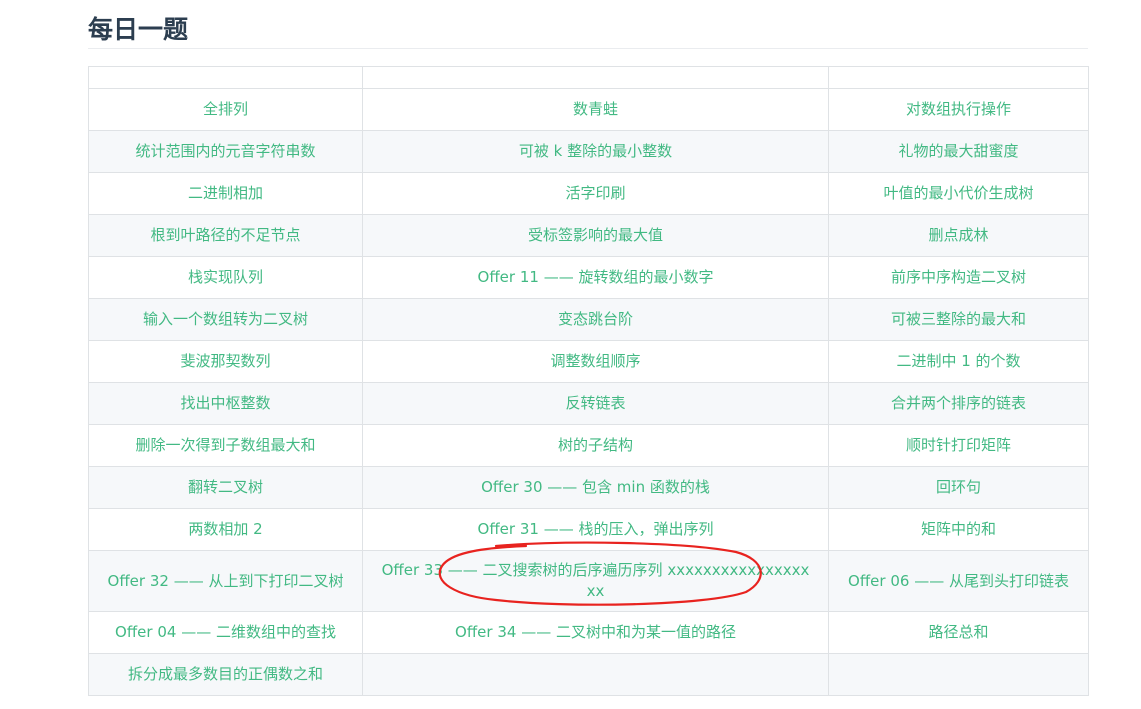 Image resolution: width=1141 pixels, height=709 pixels. I want to click on problem-link: 删点成林, so click(958, 235).